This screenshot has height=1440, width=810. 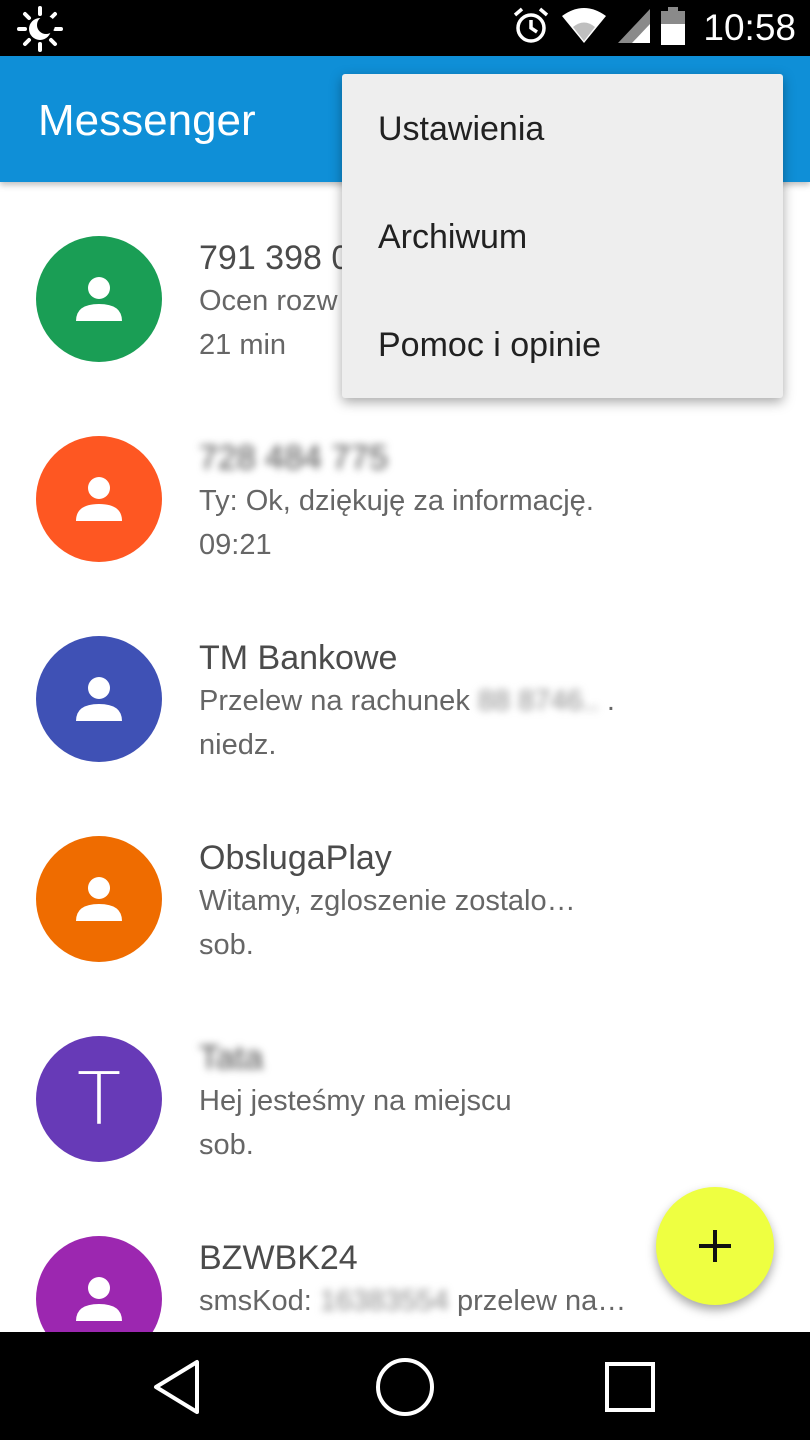 I want to click on message-prefix: smsKod:, so click(x=255, y=1301).